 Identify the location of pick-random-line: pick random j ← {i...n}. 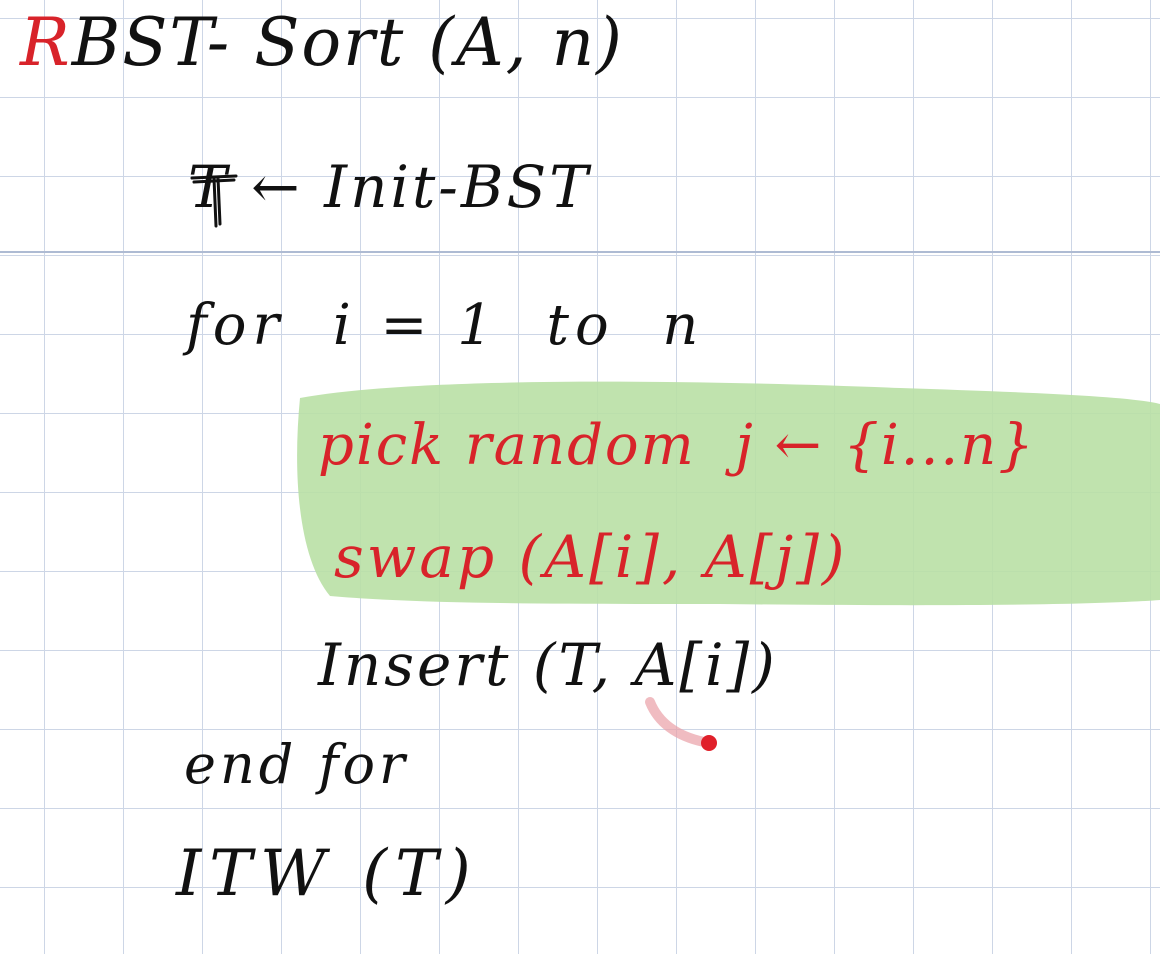
(677, 445).